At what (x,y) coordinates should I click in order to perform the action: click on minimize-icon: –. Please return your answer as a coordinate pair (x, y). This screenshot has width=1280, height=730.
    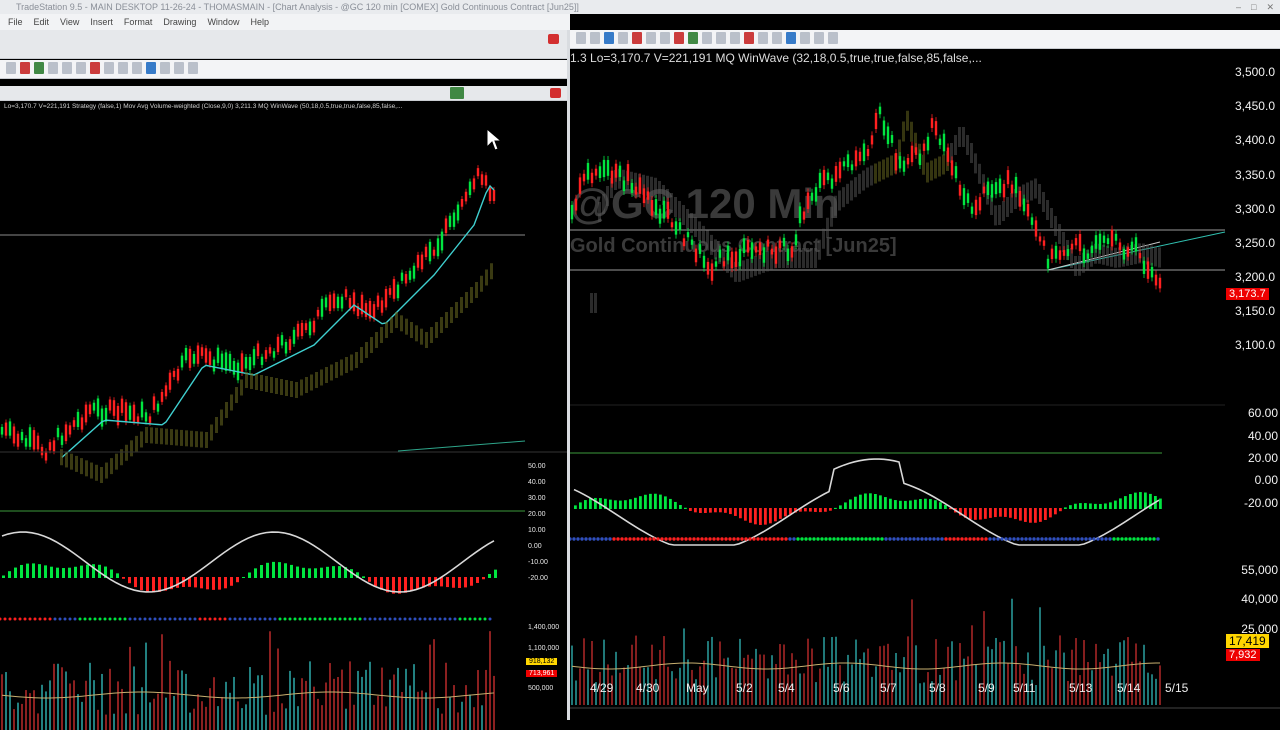
    Looking at the image, I should click on (1238, 7).